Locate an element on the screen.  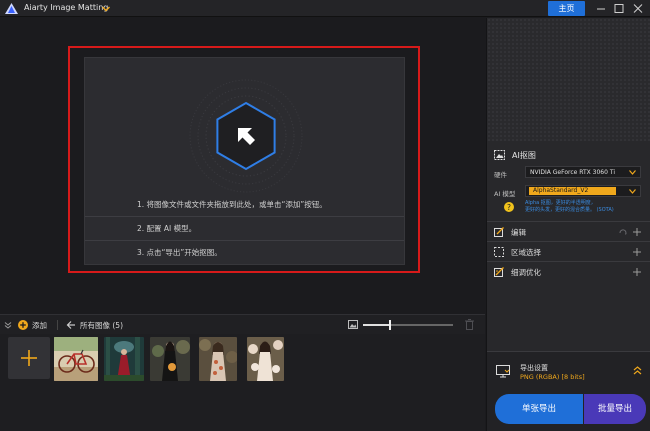
thumbnail-zoom-slider is located at coordinates (408, 325).